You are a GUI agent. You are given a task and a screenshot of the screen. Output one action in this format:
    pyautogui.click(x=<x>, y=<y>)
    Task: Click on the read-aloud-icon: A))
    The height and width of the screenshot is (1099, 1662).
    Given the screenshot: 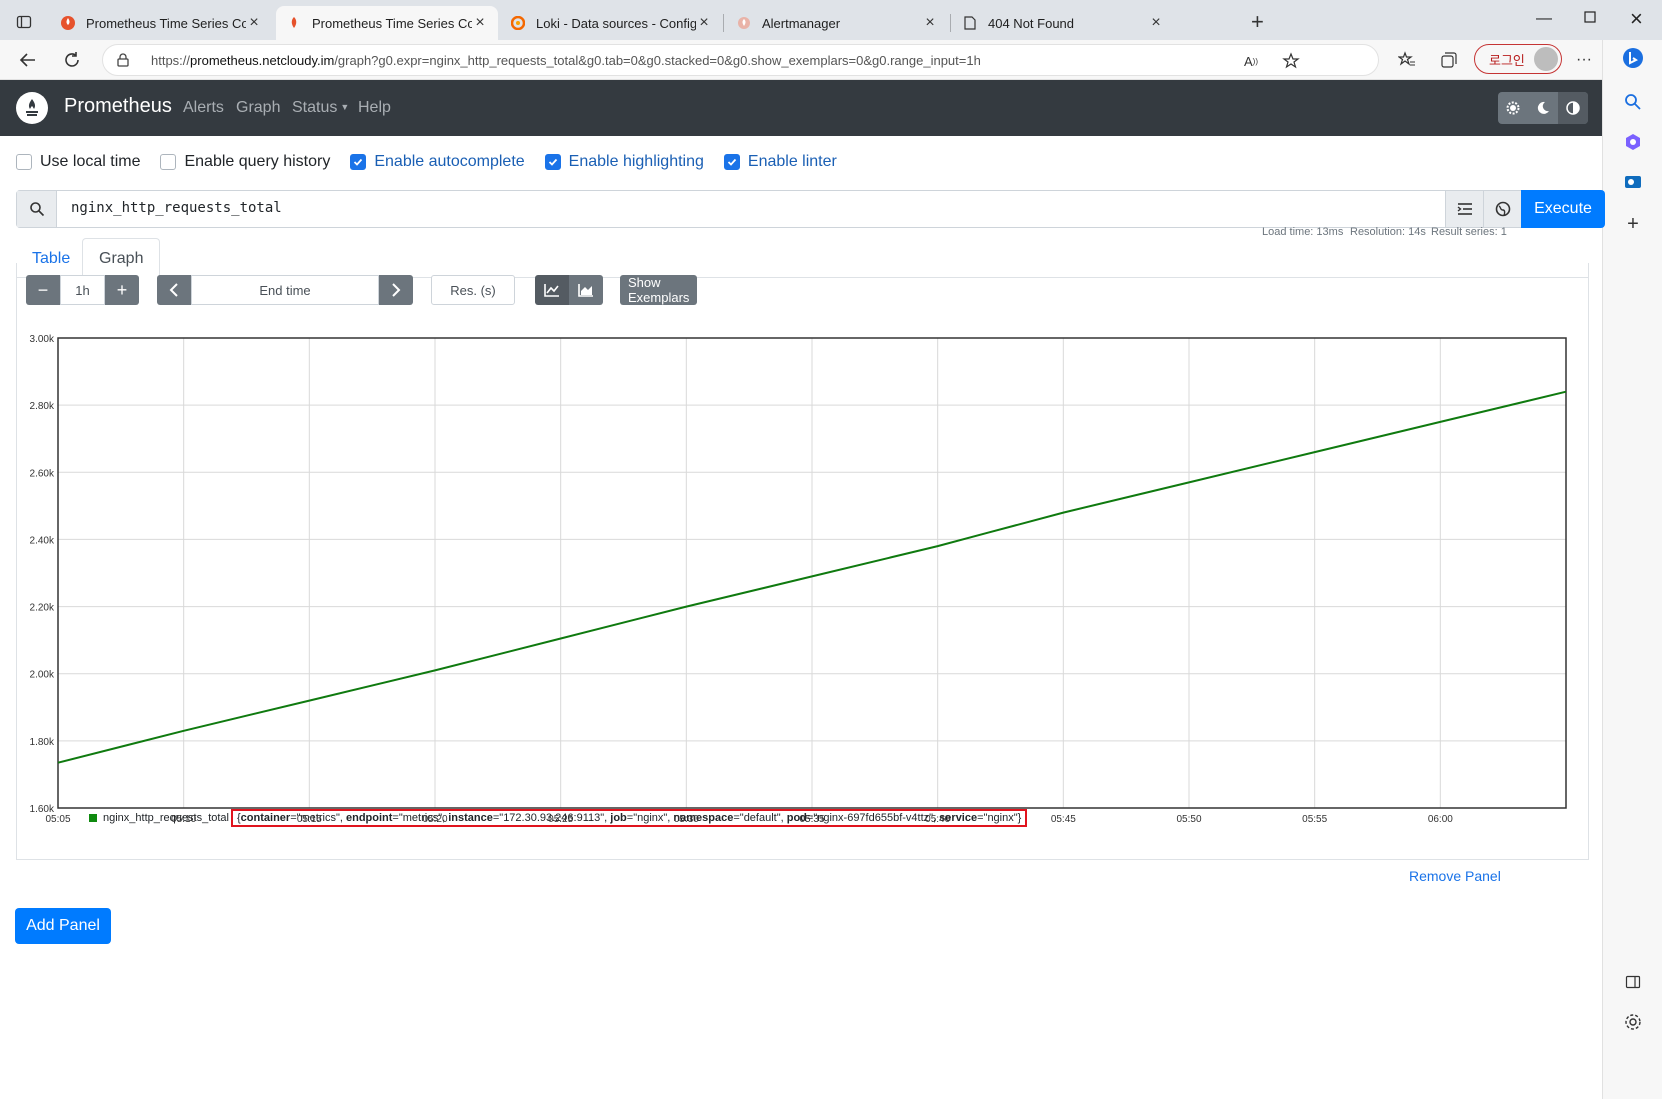 What is the action you would take?
    pyautogui.click(x=1251, y=61)
    